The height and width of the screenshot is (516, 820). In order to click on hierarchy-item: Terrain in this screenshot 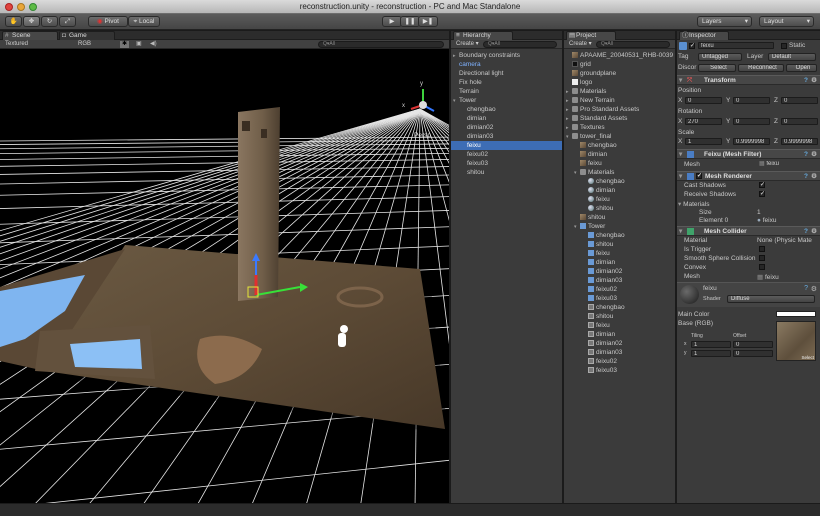, I will do `click(506, 91)`.